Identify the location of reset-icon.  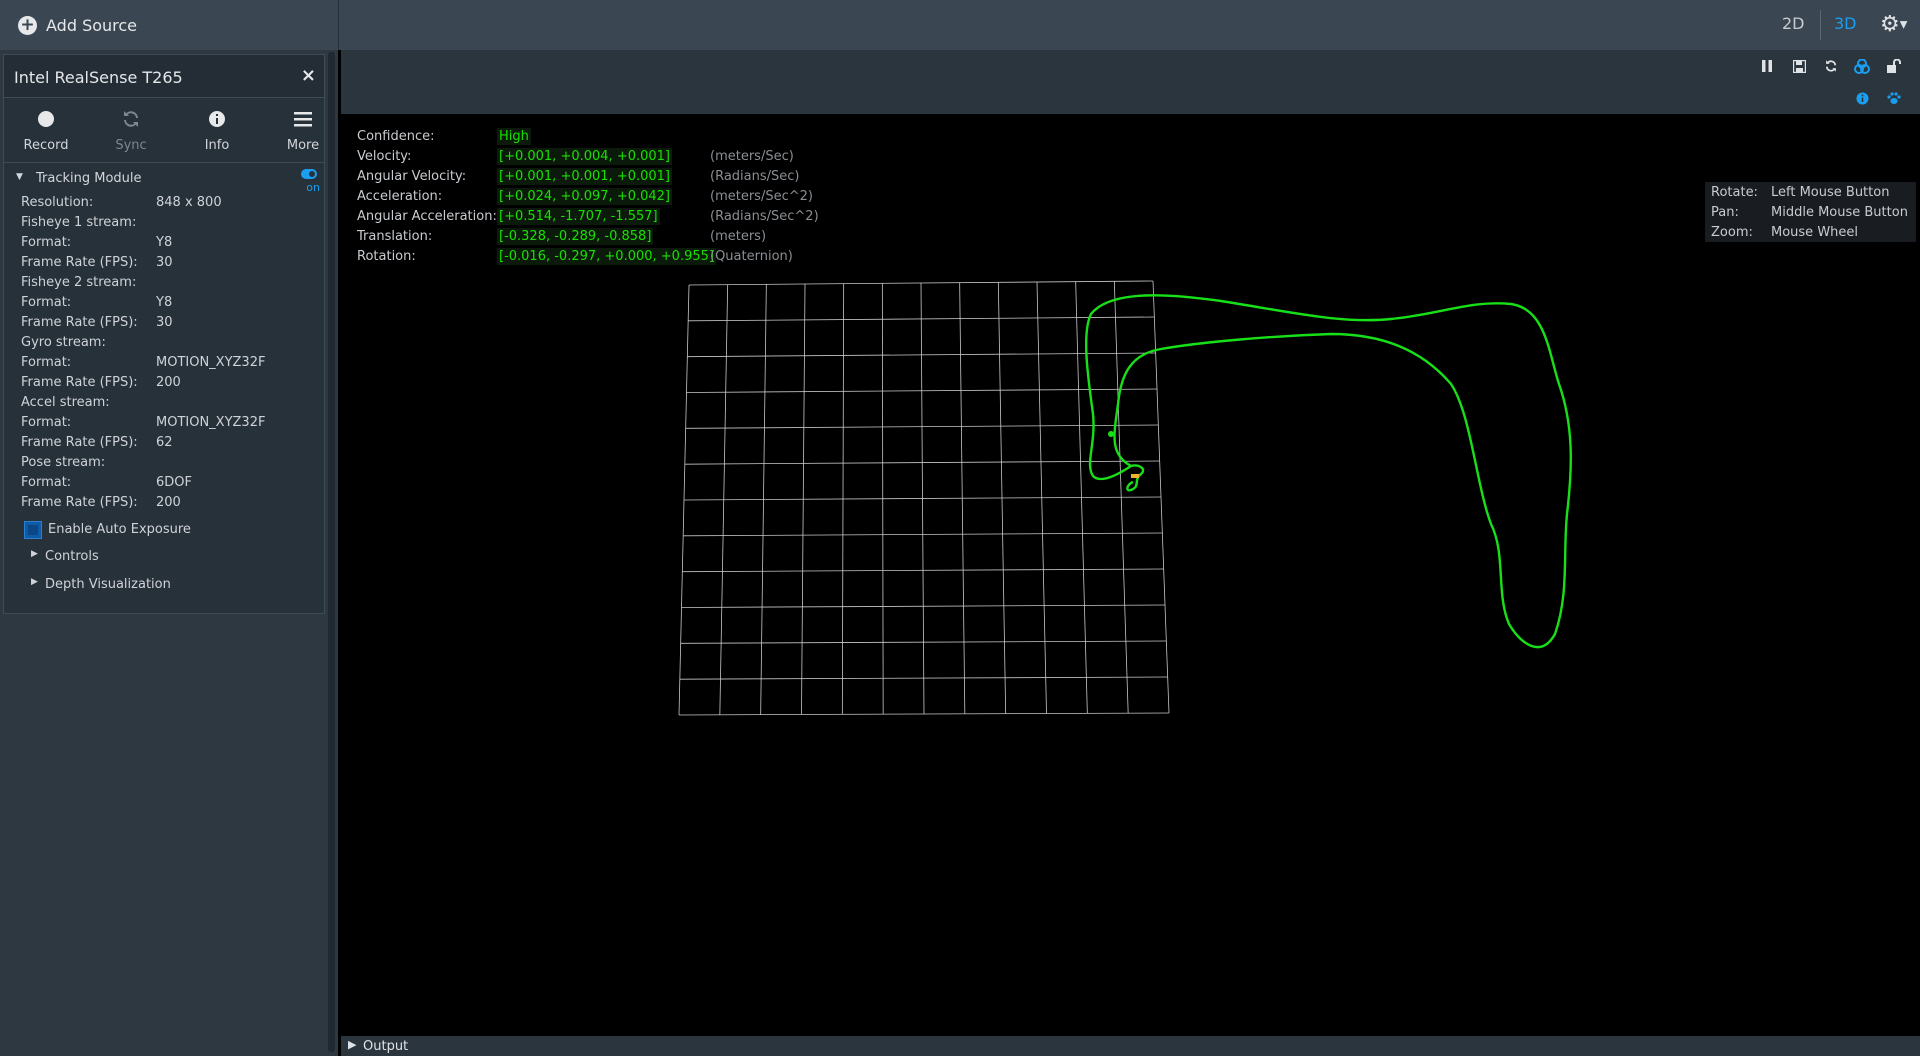
(1831, 66).